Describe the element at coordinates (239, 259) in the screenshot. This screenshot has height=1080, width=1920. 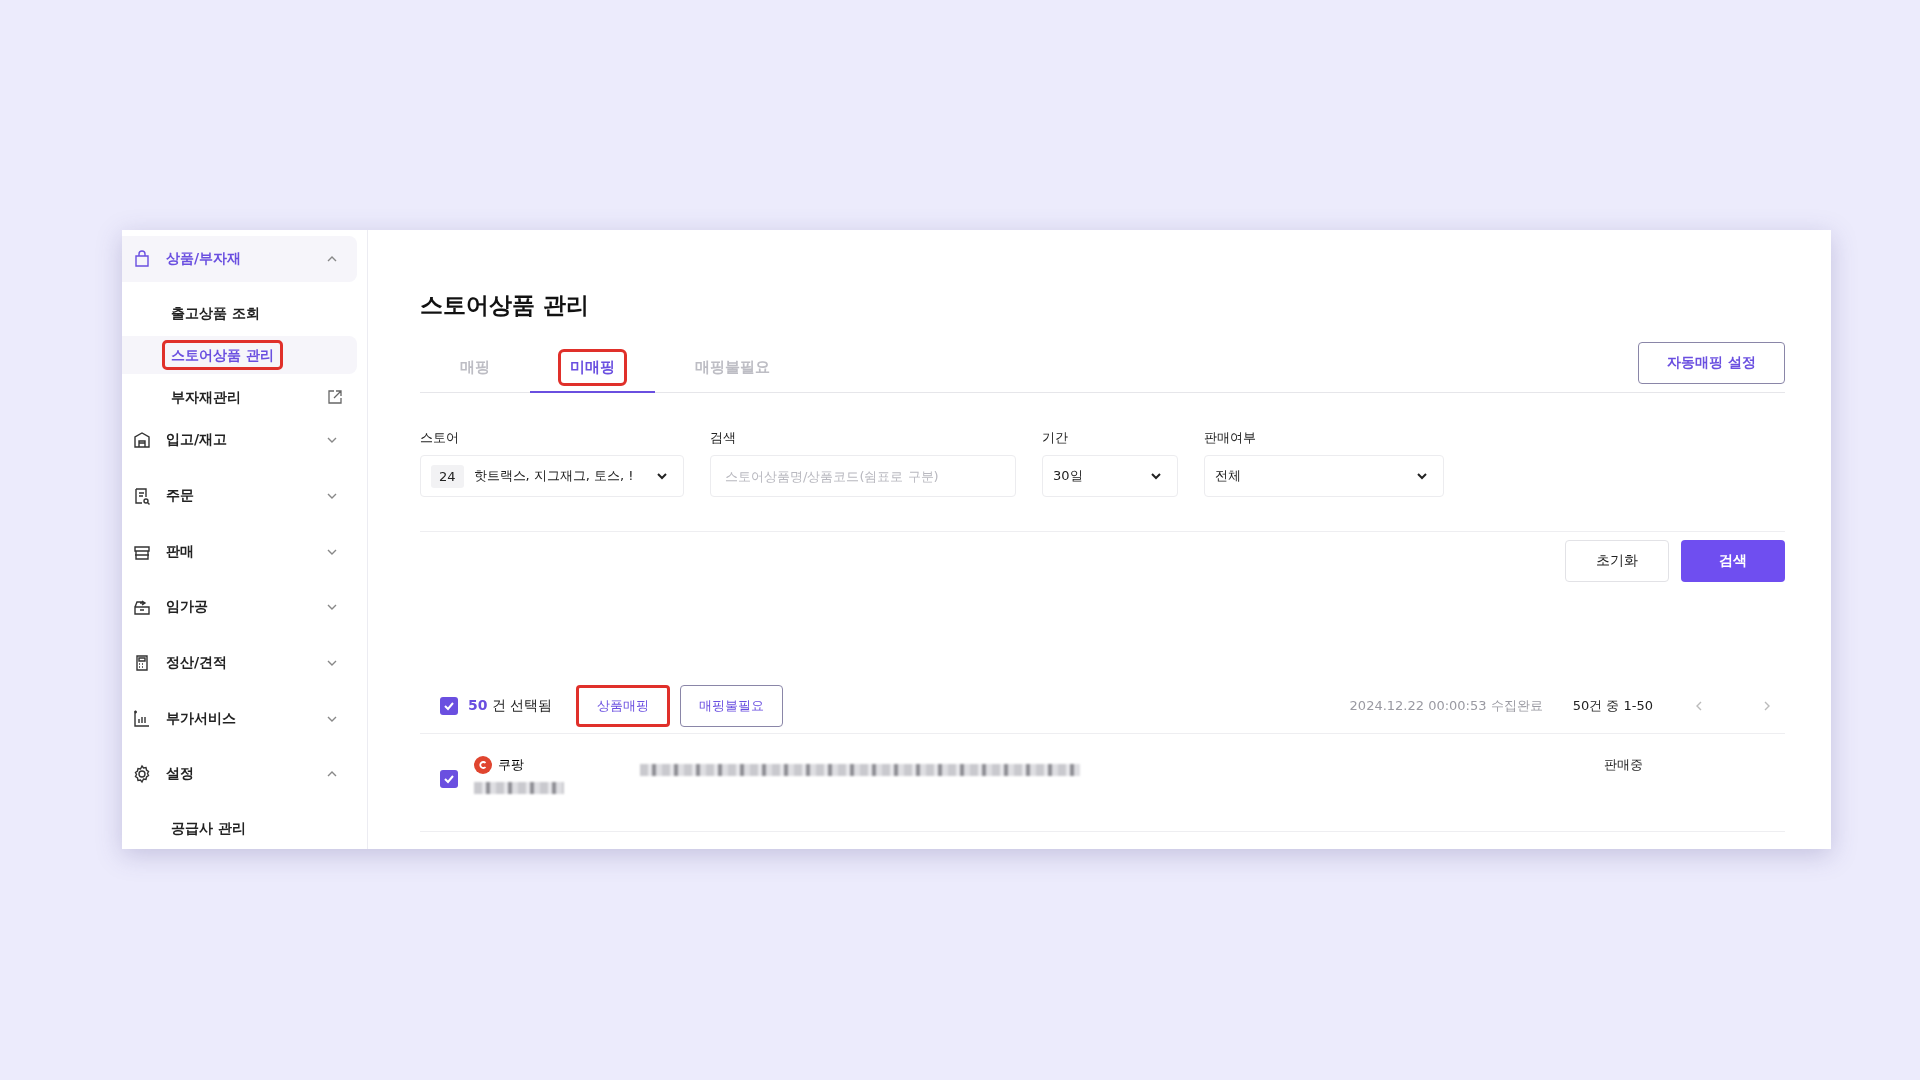
I see `sidebar-group: 상품/부자재` at that location.